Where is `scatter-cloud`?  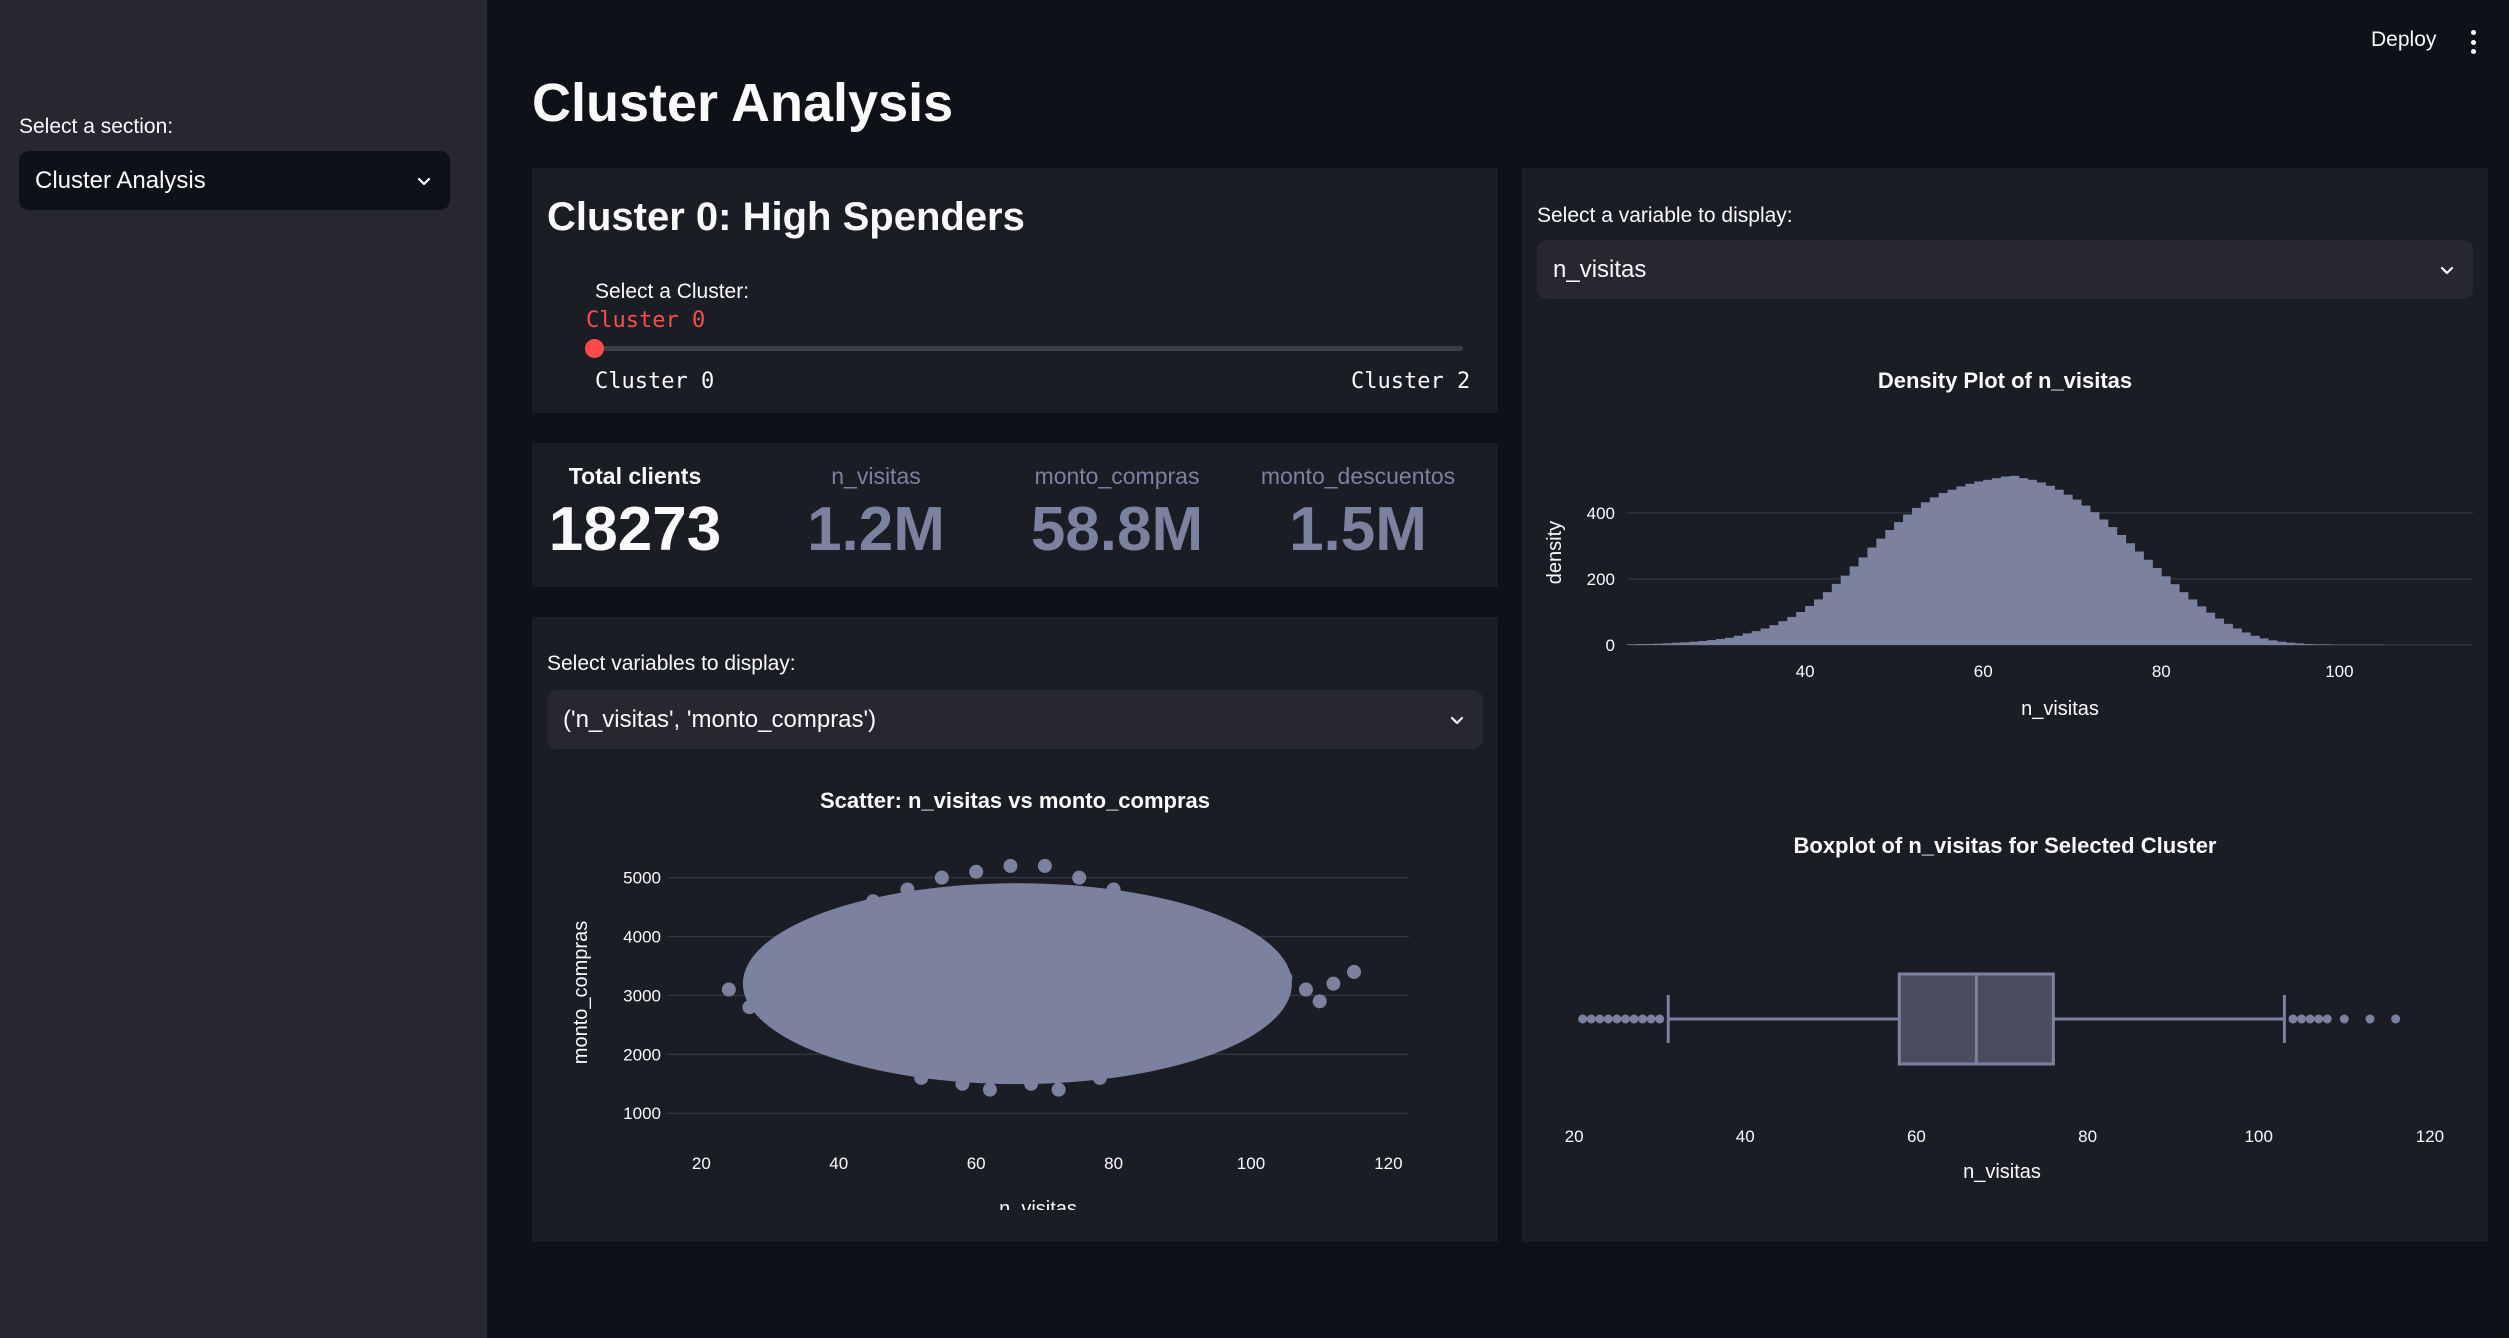 scatter-cloud is located at coordinates (1017, 984).